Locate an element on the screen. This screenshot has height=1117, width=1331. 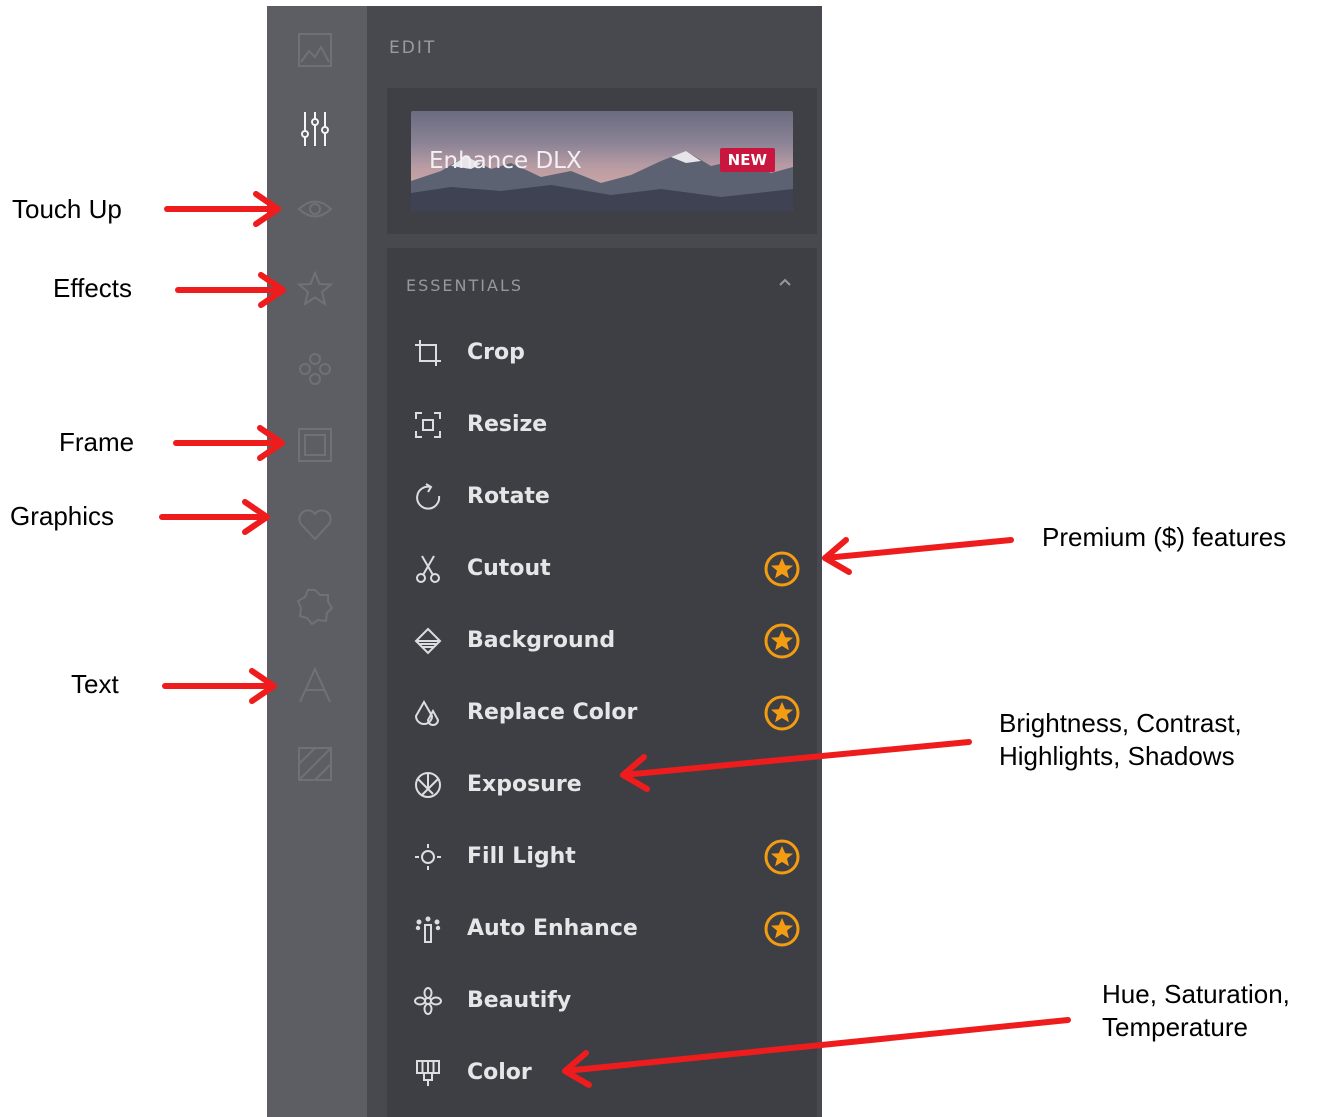
arrow-exposure is located at coordinates (796, 765).